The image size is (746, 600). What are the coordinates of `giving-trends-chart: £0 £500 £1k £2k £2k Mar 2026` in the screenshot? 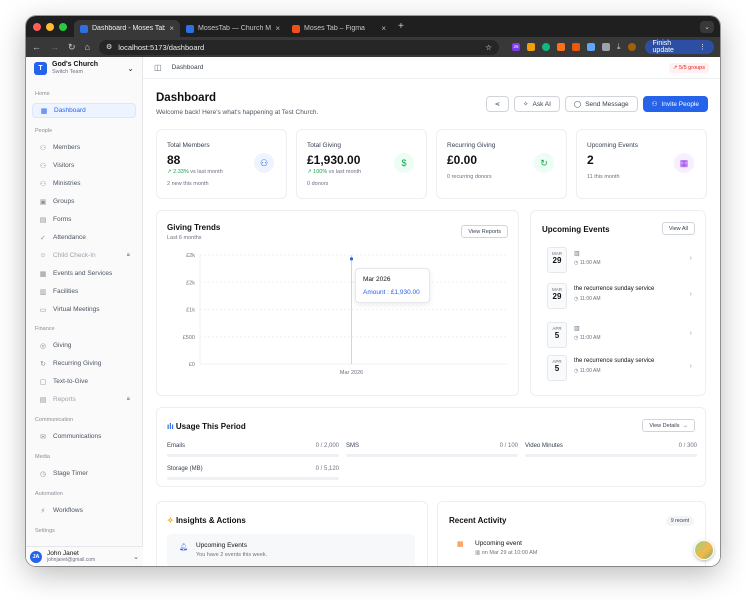 It's located at (338, 322).